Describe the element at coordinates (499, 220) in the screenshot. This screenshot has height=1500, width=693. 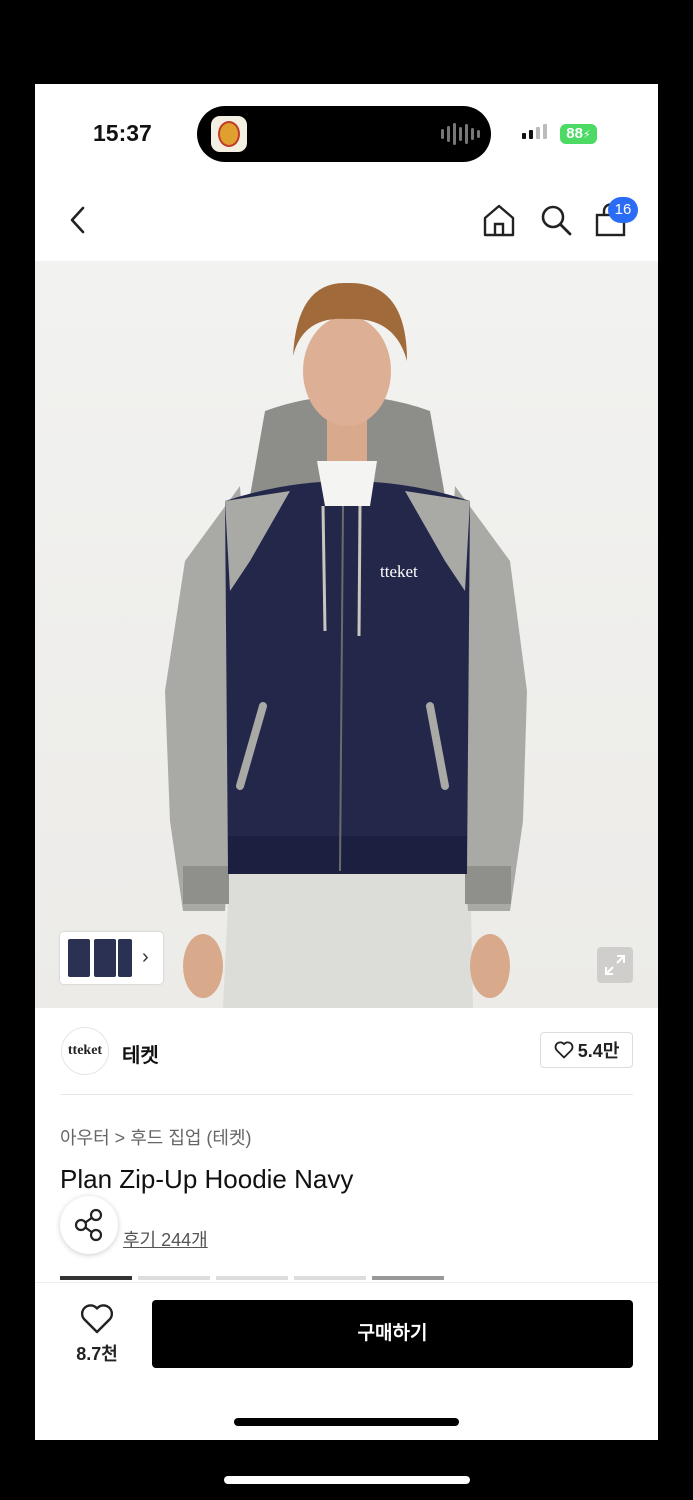
I see `home-icon` at that location.